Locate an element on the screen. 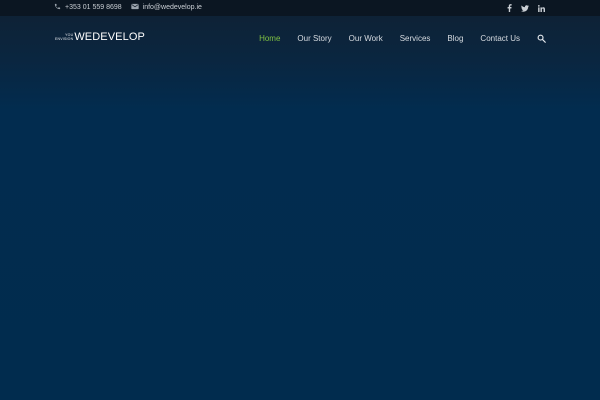 This screenshot has height=400, width=600. search-icon is located at coordinates (541, 38).